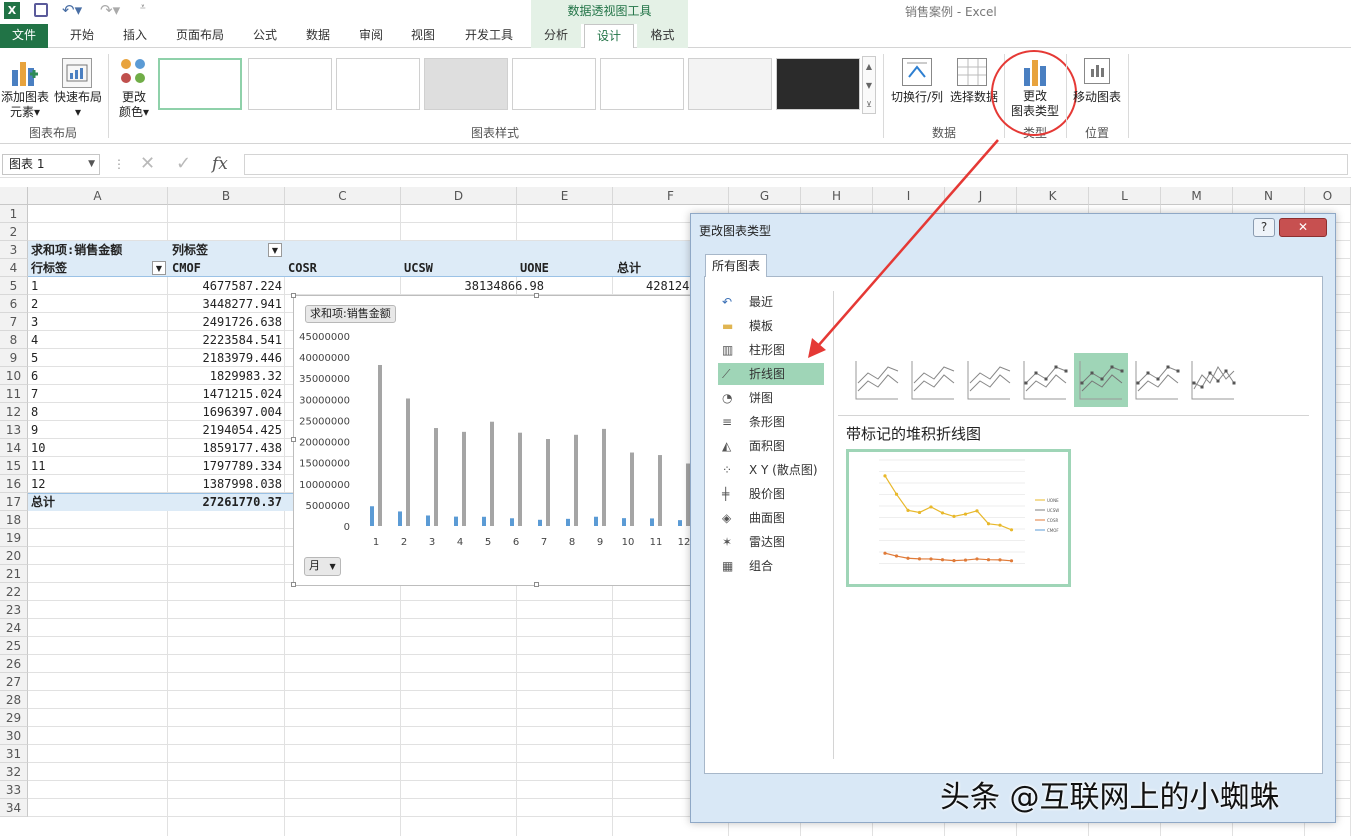  I want to click on annotation-arrow, so click(903, 248).